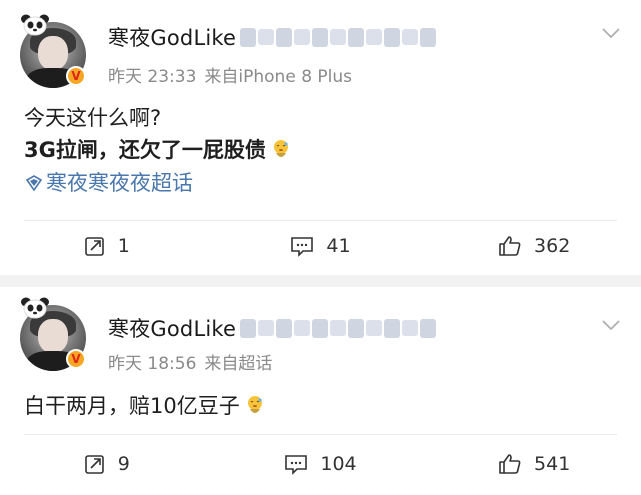  Describe the element at coordinates (123, 464) in the screenshot. I see `repost-count: 9` at that location.